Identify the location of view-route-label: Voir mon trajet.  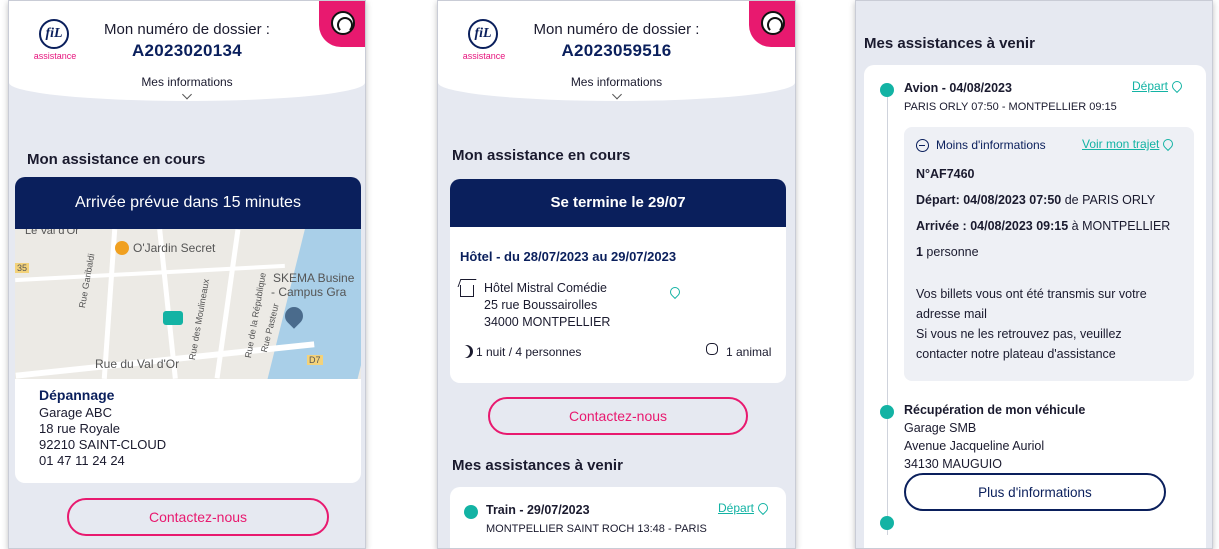
(1120, 144).